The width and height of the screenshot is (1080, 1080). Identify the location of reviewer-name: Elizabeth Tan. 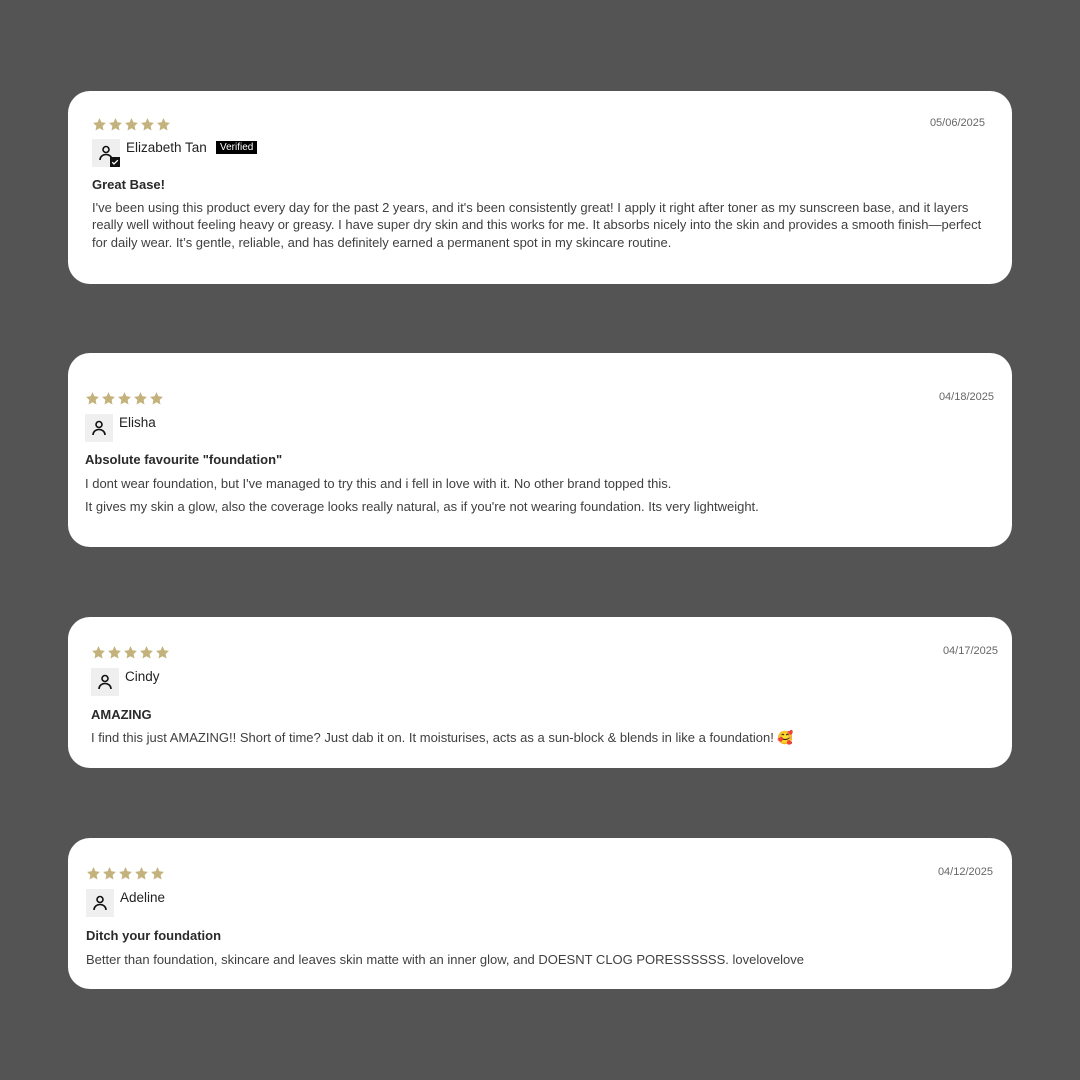
(166, 147).